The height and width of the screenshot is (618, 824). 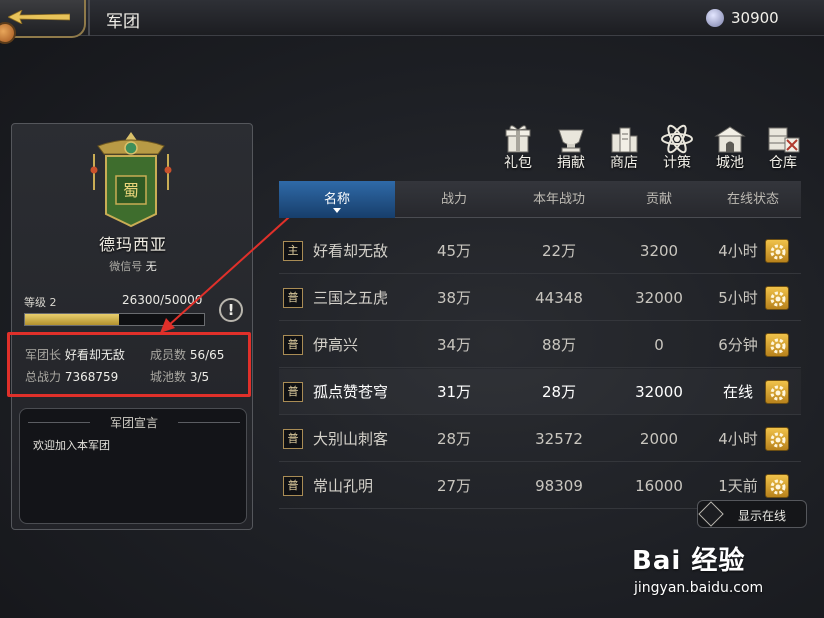 I want to click on column-status: 在线状态, so click(x=753, y=199).